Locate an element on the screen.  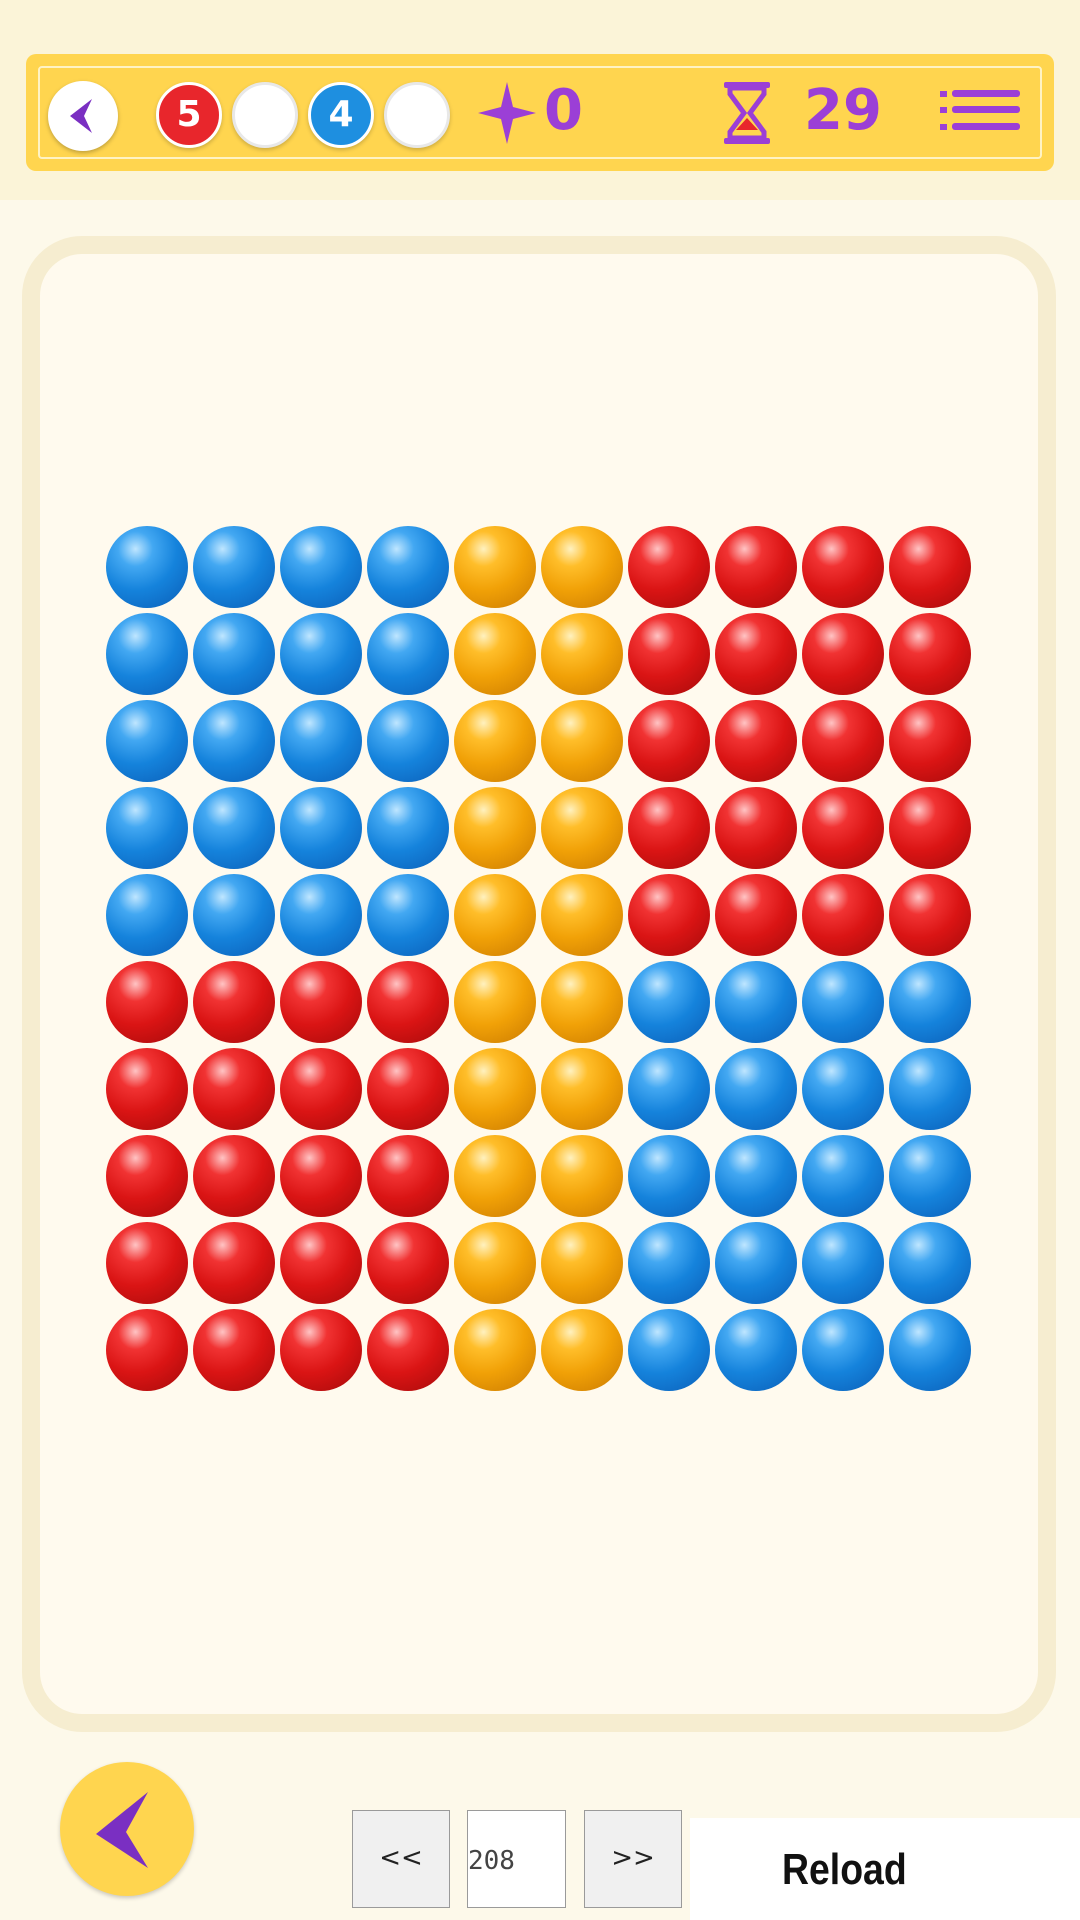
menu-list-icon is located at coordinates (981, 112).